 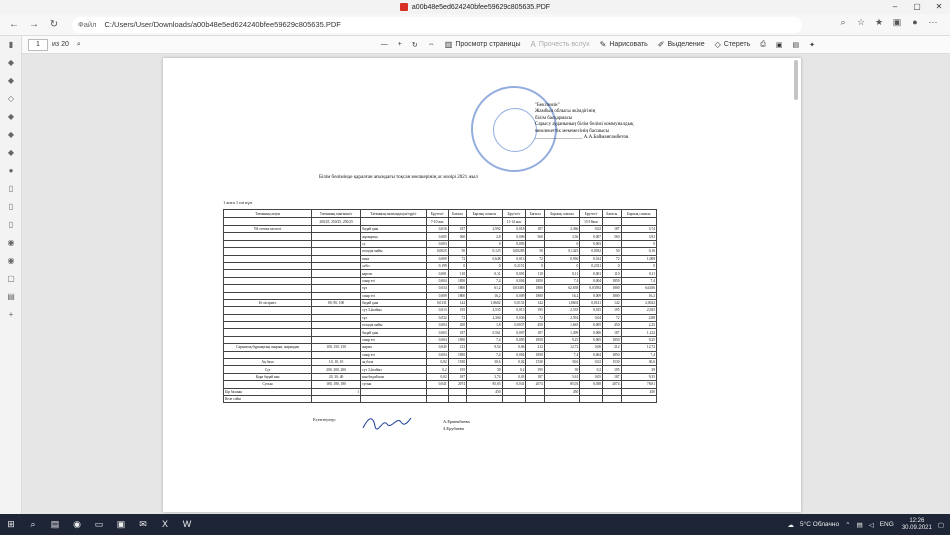 I want to click on weather-icon: ☁, so click(x=791, y=525).